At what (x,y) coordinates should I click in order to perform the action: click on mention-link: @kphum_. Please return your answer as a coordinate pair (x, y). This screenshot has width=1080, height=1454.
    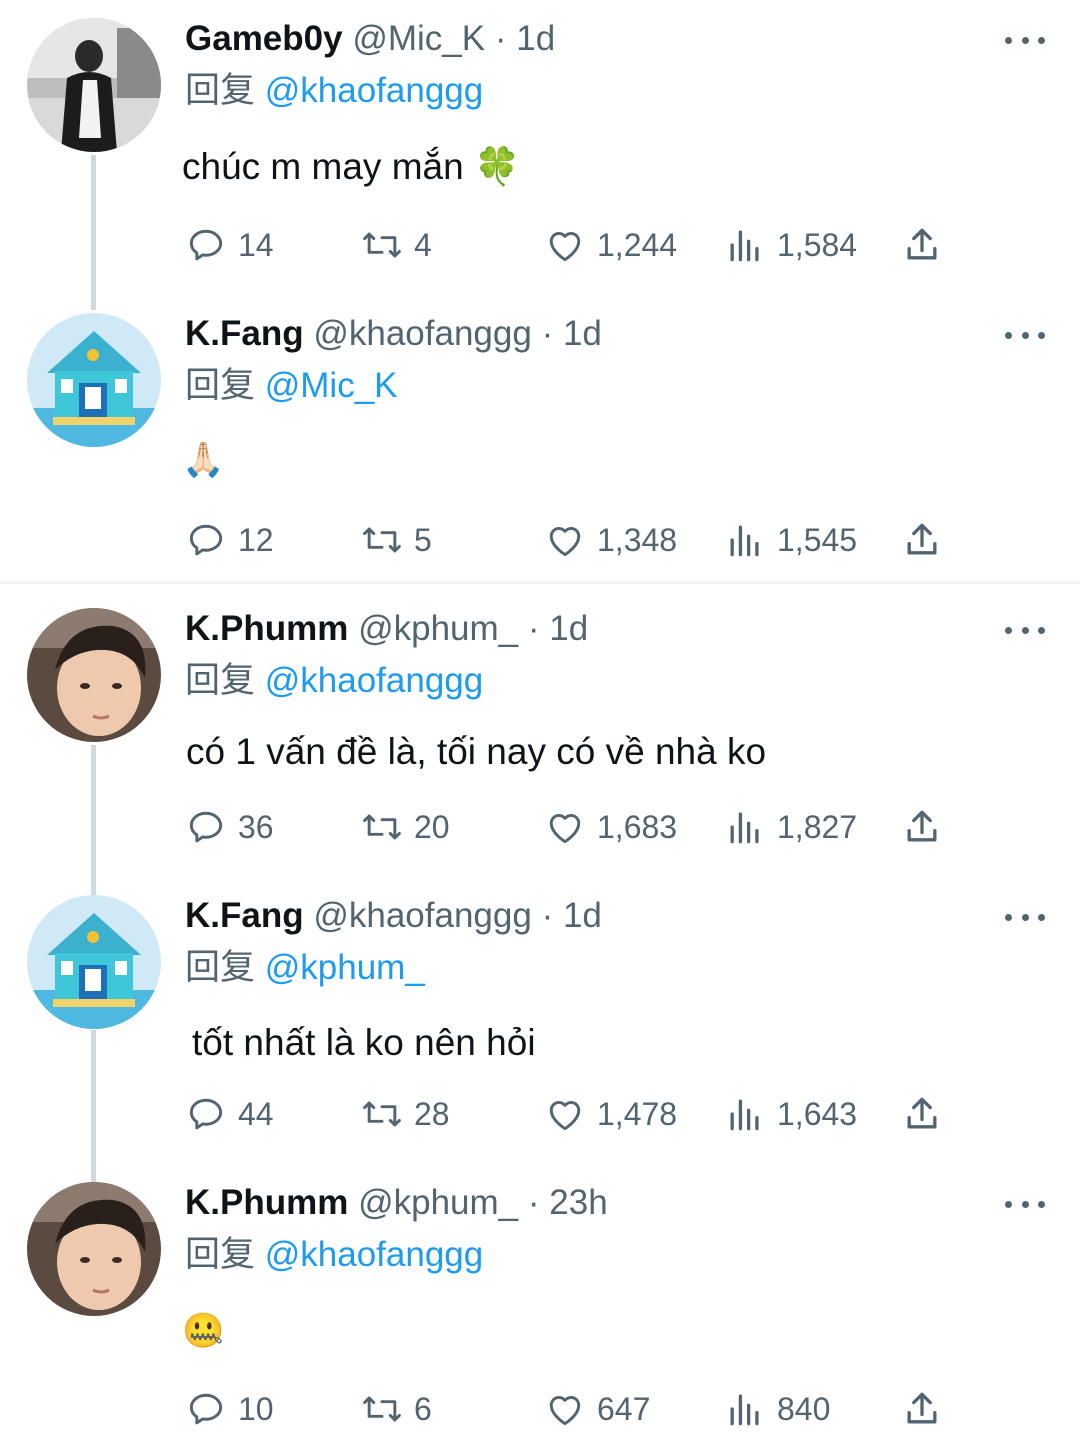
    Looking at the image, I should click on (345, 967).